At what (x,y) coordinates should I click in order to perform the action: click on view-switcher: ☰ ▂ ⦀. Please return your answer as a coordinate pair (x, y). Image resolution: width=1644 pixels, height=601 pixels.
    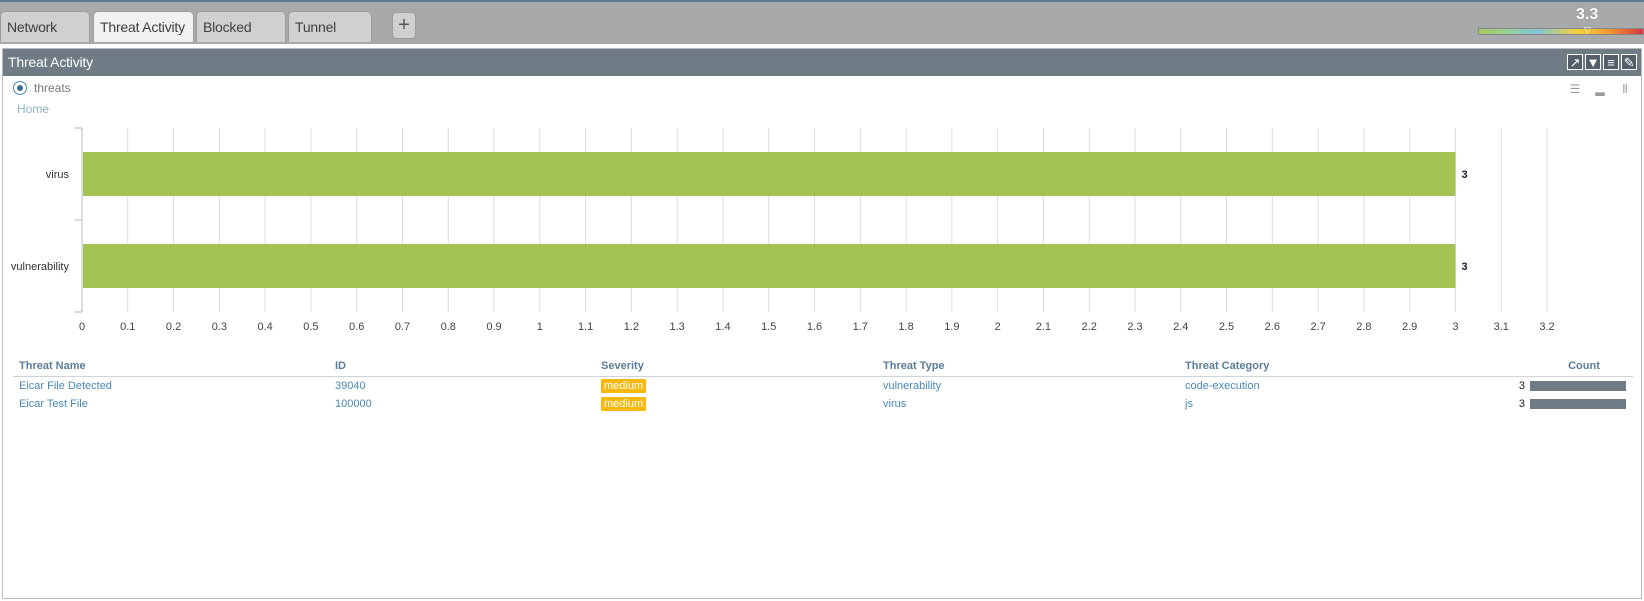
    Looking at the image, I should click on (1600, 89).